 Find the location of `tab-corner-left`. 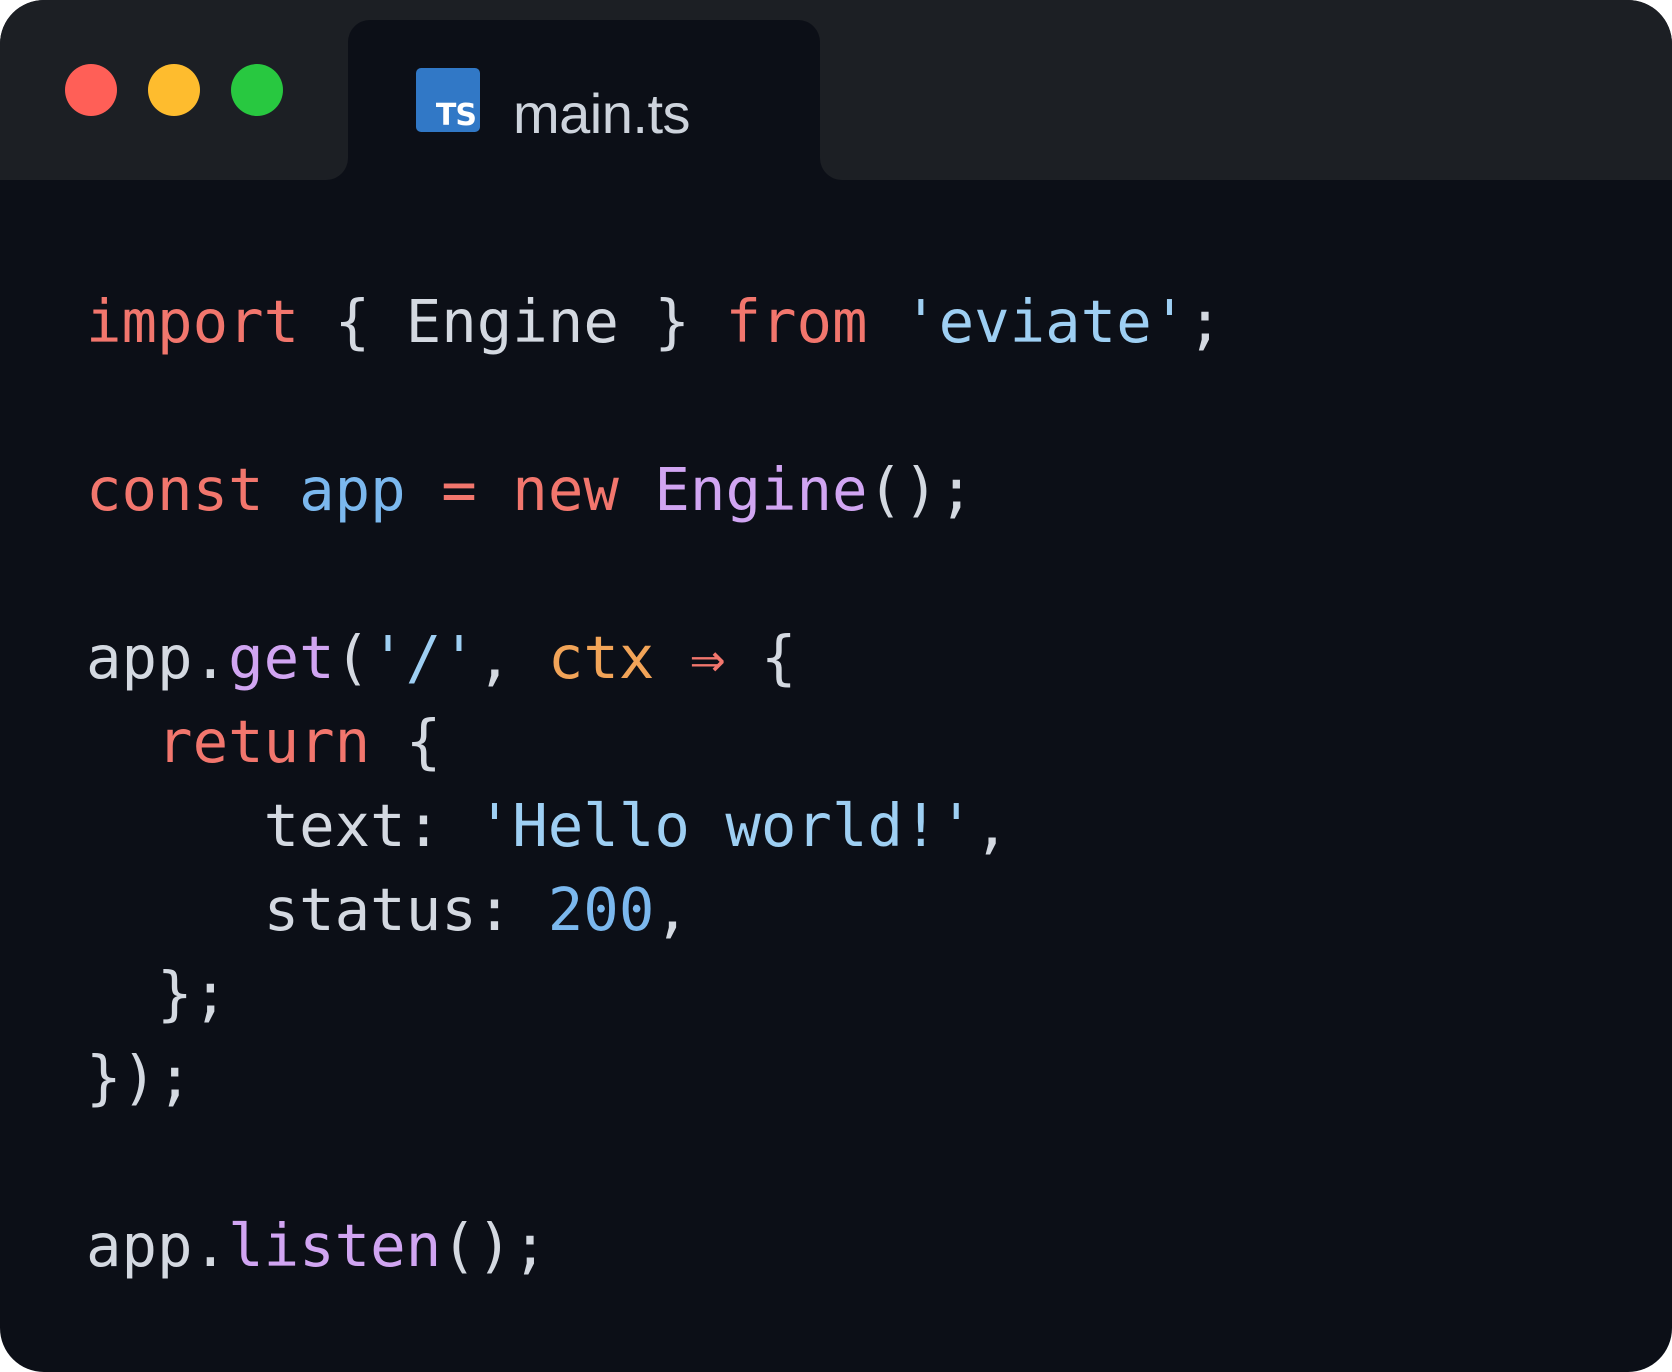

tab-corner-left is located at coordinates (337, 169).